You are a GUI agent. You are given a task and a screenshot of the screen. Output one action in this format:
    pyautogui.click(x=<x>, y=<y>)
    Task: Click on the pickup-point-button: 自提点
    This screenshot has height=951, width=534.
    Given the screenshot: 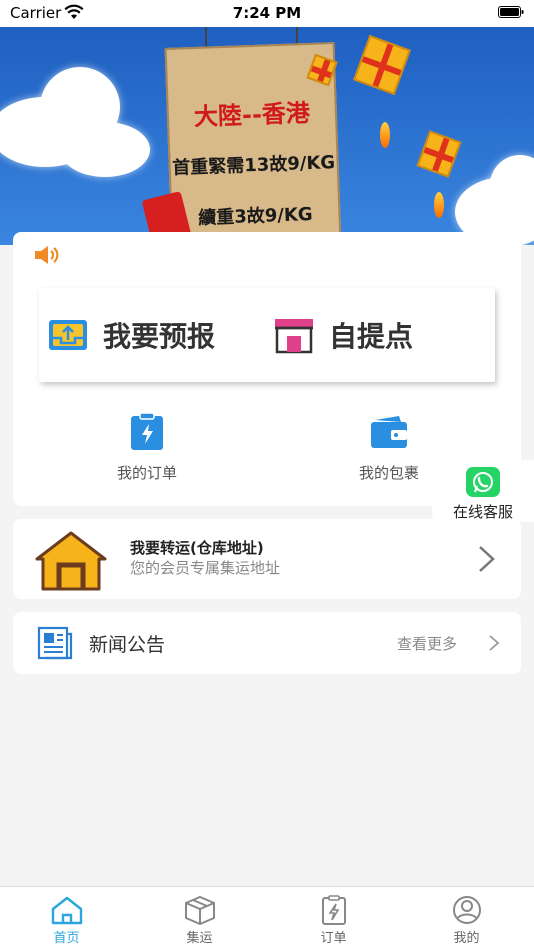 What is the action you would take?
    pyautogui.click(x=343, y=335)
    